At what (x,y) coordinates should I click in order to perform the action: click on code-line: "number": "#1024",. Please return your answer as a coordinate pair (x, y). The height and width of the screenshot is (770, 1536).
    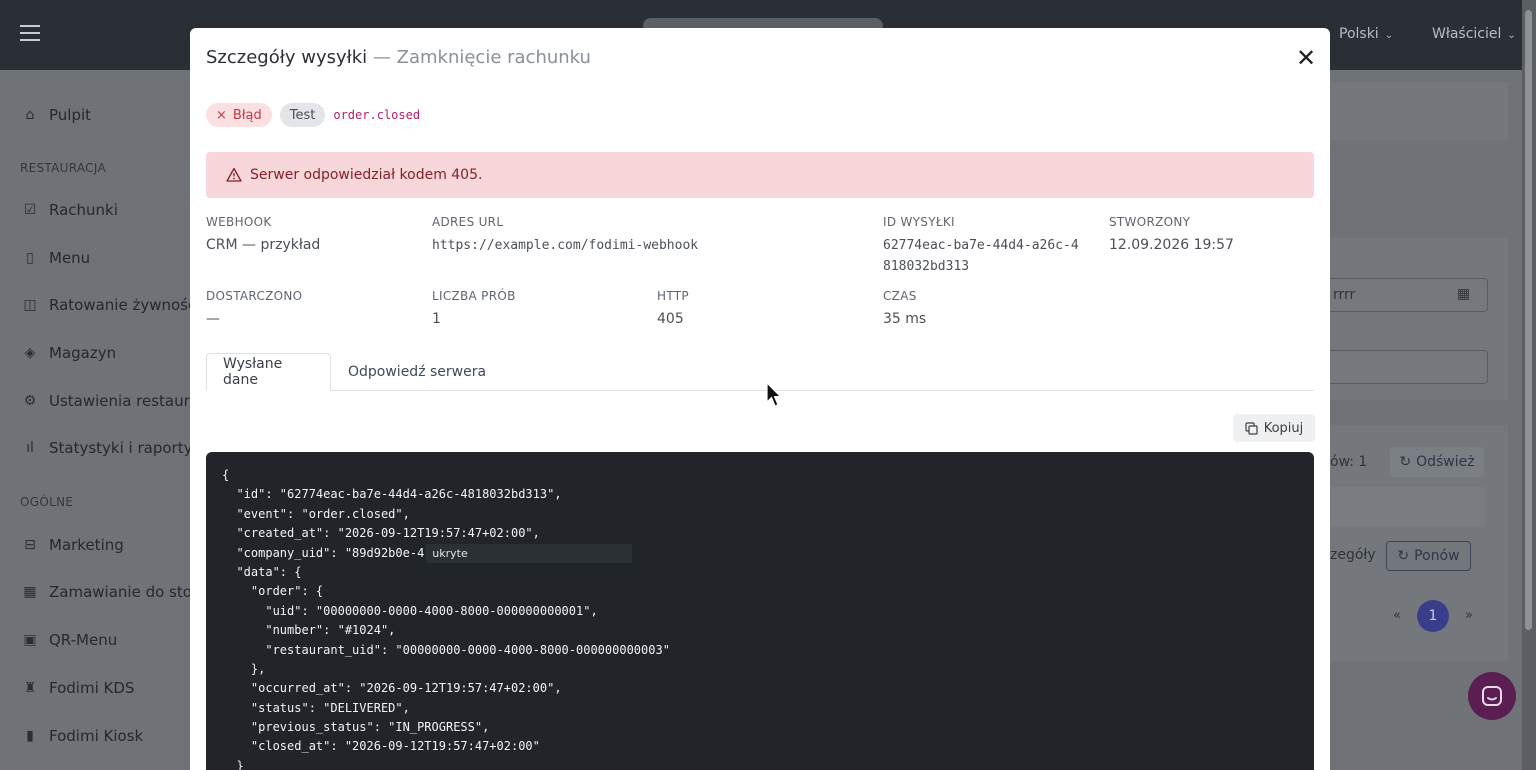
    Looking at the image, I should click on (309, 630).